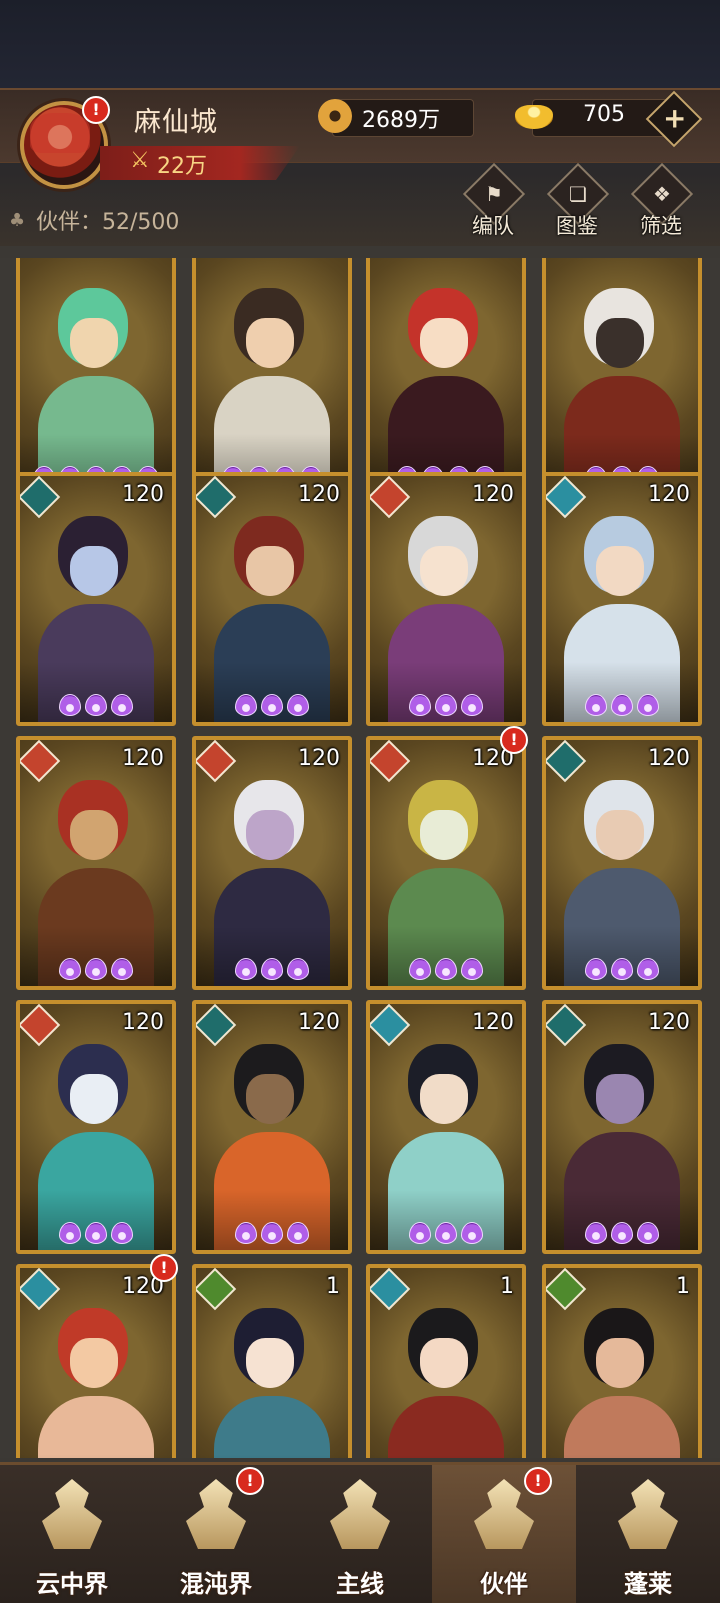  Describe the element at coordinates (493, 201) in the screenshot. I see `formation-button: ⚑ 编队` at that location.